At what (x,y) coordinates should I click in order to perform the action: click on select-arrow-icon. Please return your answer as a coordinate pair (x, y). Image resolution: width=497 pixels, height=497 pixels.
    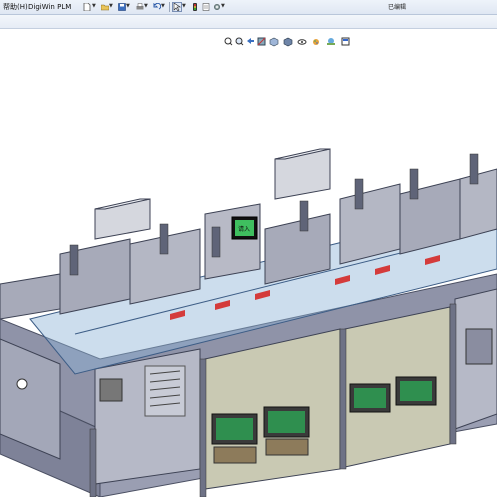
    Looking at the image, I should click on (177, 7).